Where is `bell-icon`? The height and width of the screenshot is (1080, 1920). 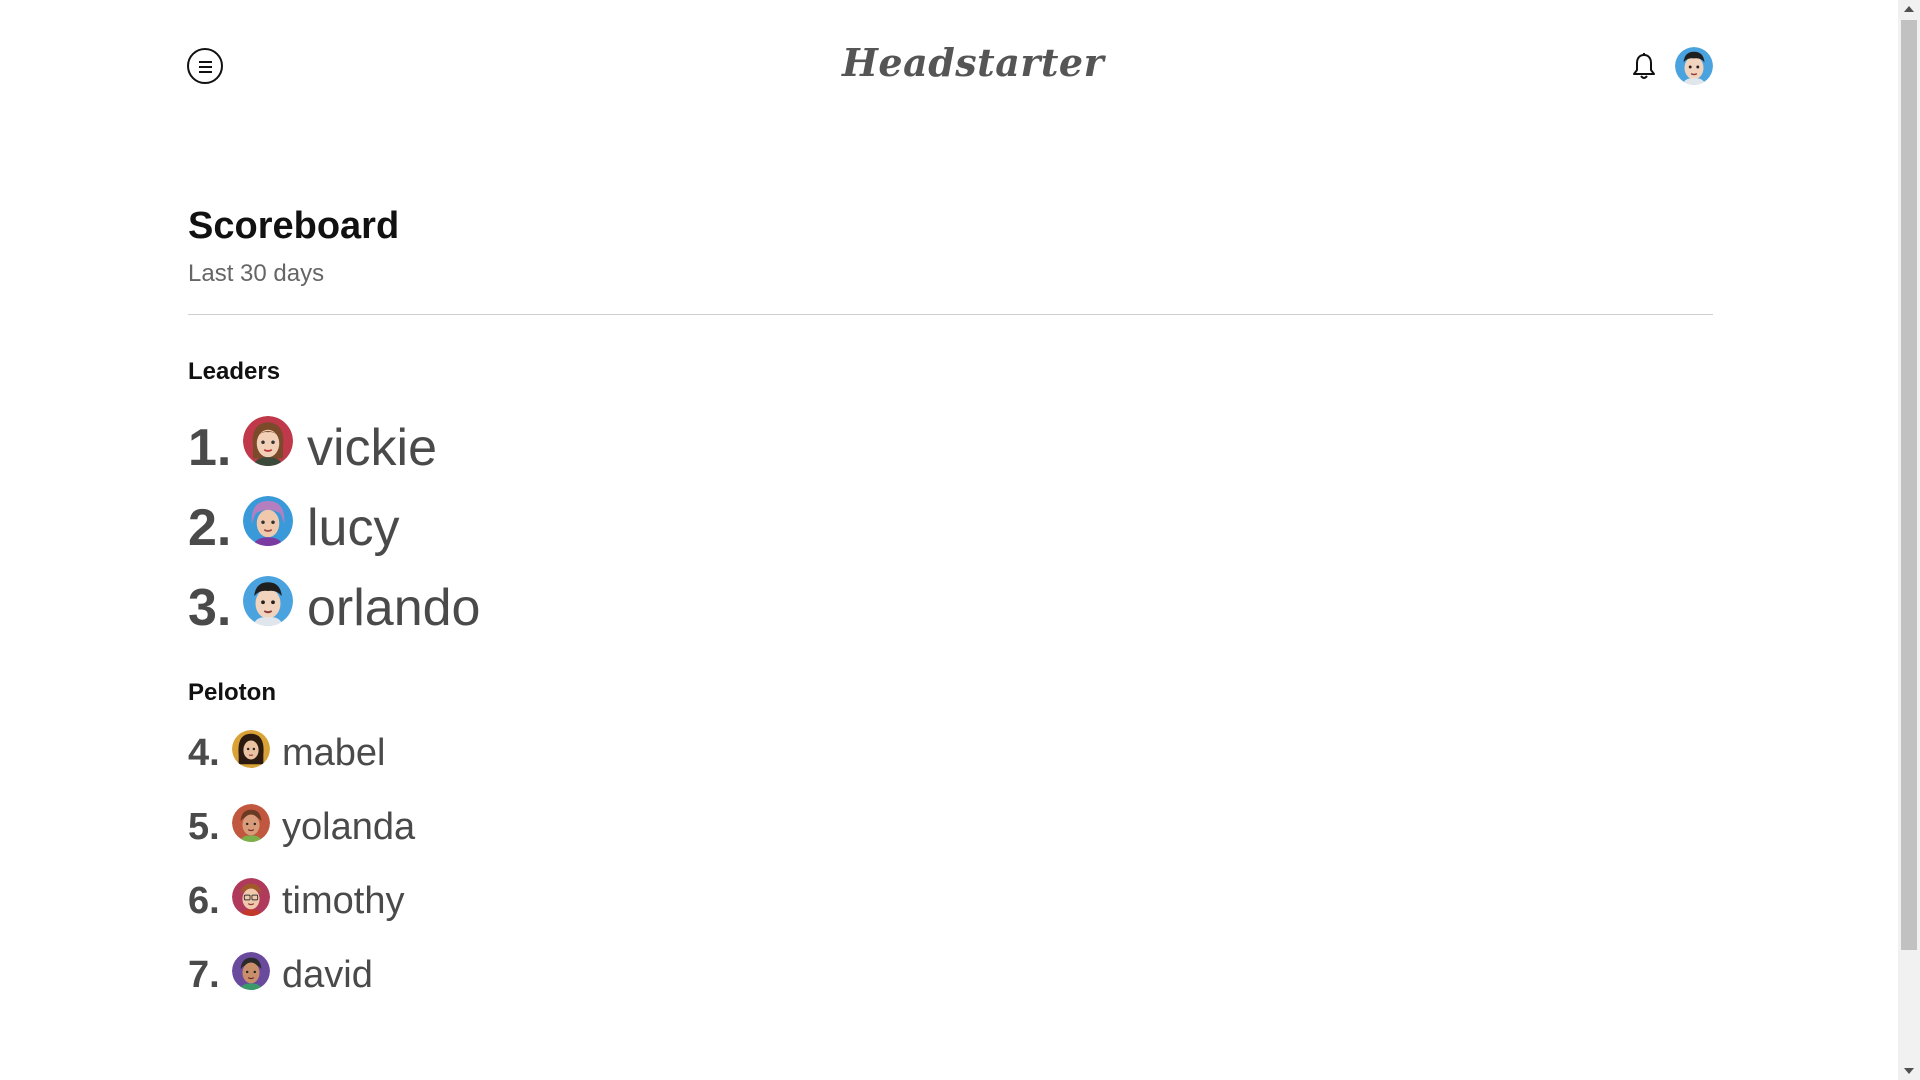 bell-icon is located at coordinates (1644, 67).